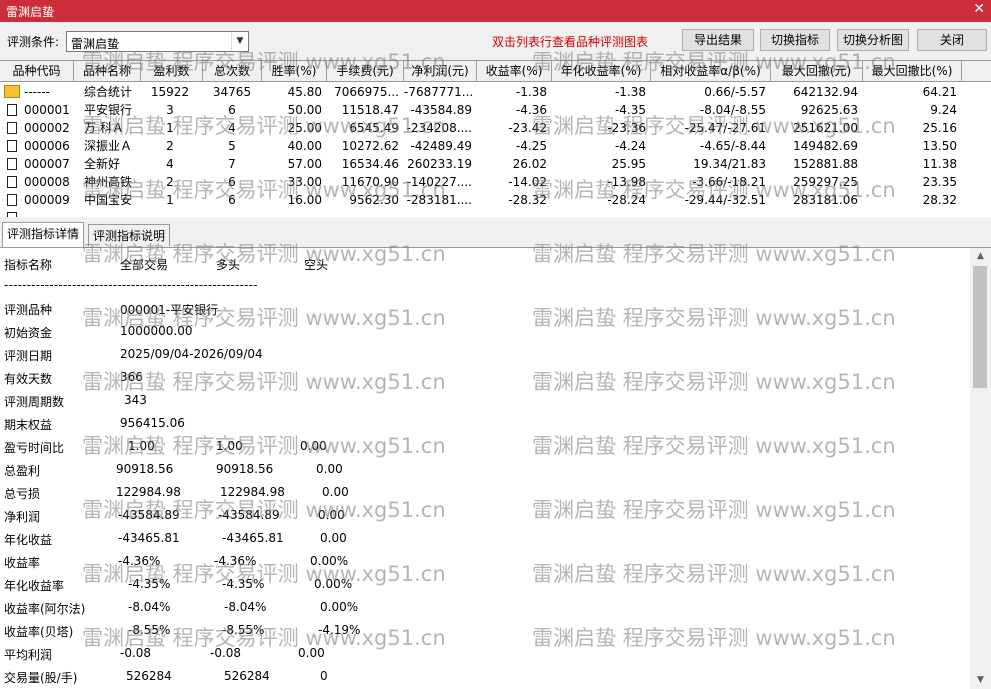 This screenshot has width=991, height=689. I want to click on tab-detail: 评测指标详情, so click(43, 234).